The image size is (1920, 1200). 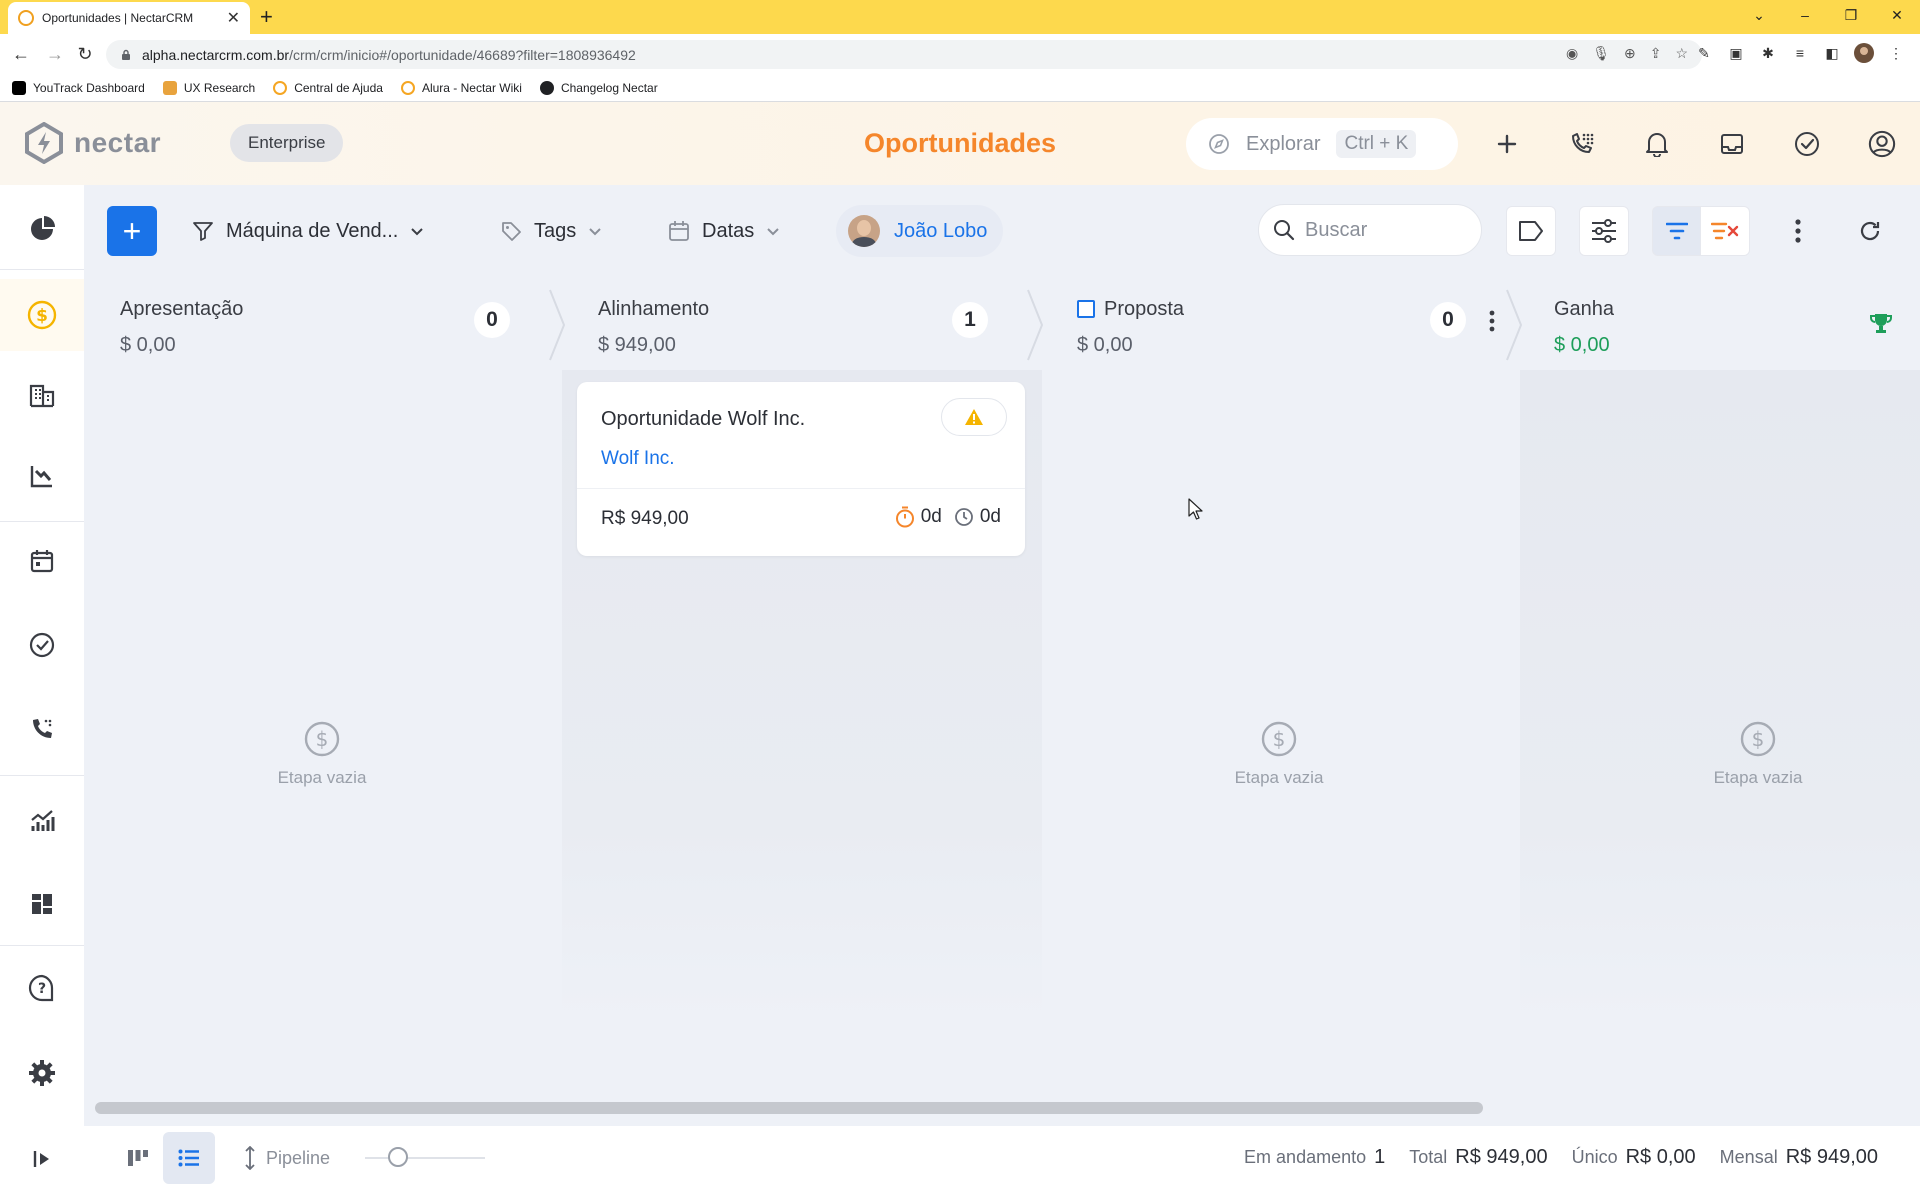 I want to click on bookmark-alura-wiki: Alura - Nectar Wiki, so click(x=461, y=87).